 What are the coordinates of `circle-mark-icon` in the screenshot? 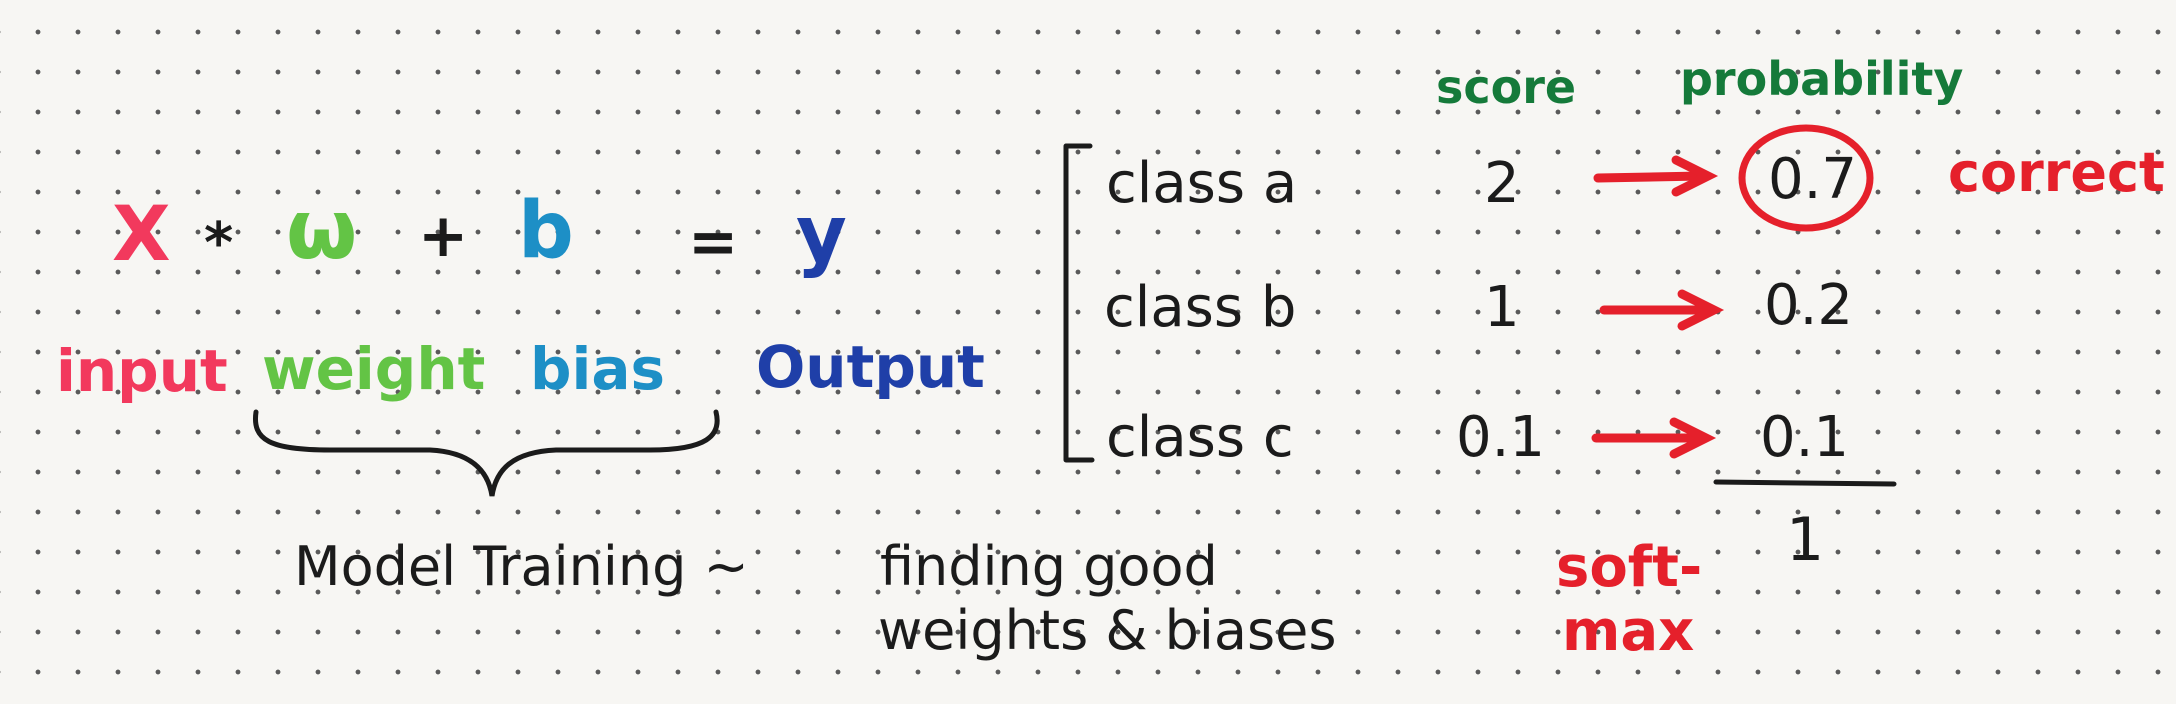 It's located at (1806, 178).